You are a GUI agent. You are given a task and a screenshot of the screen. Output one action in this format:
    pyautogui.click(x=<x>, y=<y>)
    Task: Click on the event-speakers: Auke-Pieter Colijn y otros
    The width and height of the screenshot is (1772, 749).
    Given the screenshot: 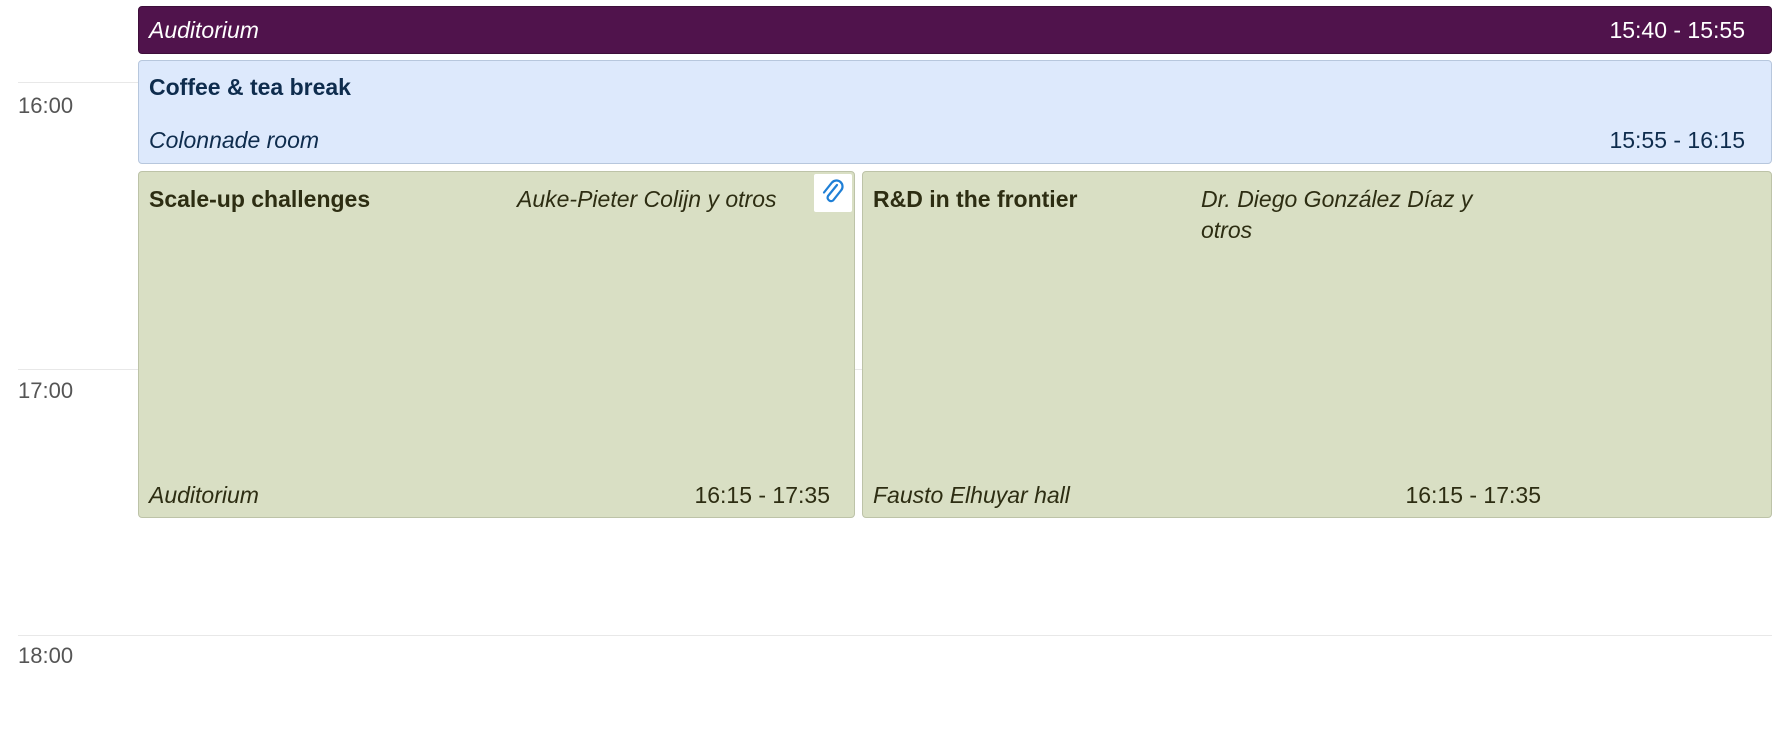 What is the action you would take?
    pyautogui.click(x=647, y=199)
    